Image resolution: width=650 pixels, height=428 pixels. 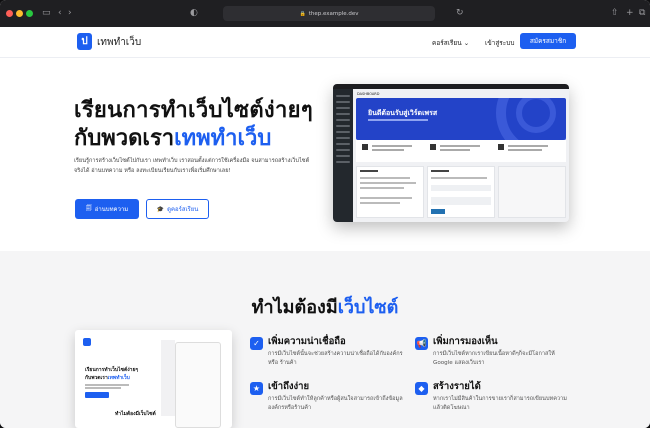 What do you see at coordinates (302, 13) in the screenshot?
I see `lock-icon: 🔒` at bounding box center [302, 13].